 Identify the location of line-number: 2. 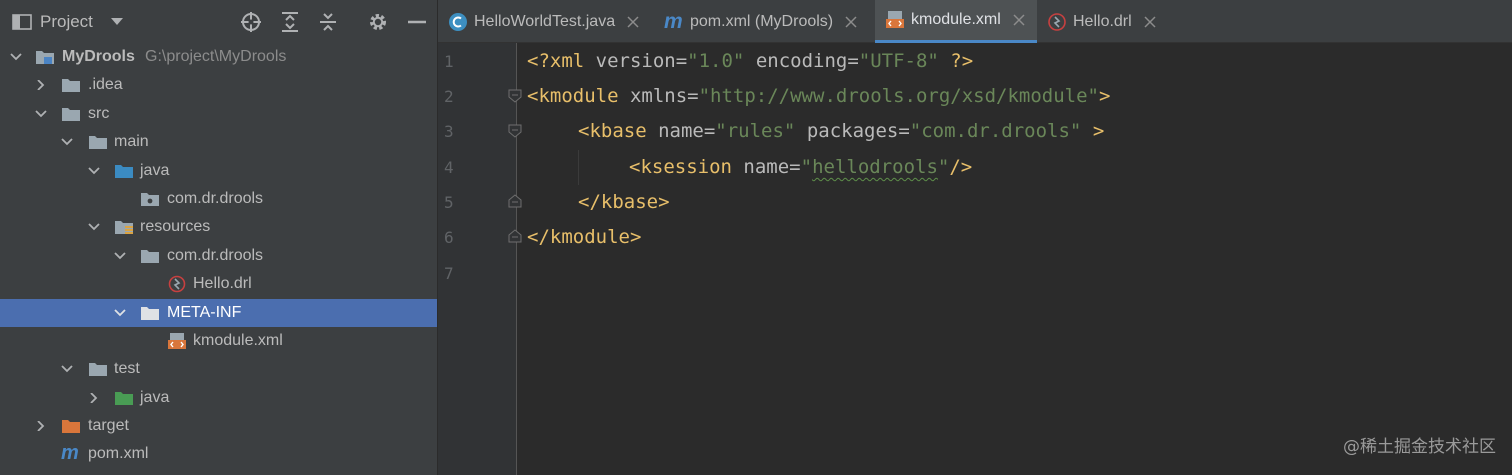
(449, 96).